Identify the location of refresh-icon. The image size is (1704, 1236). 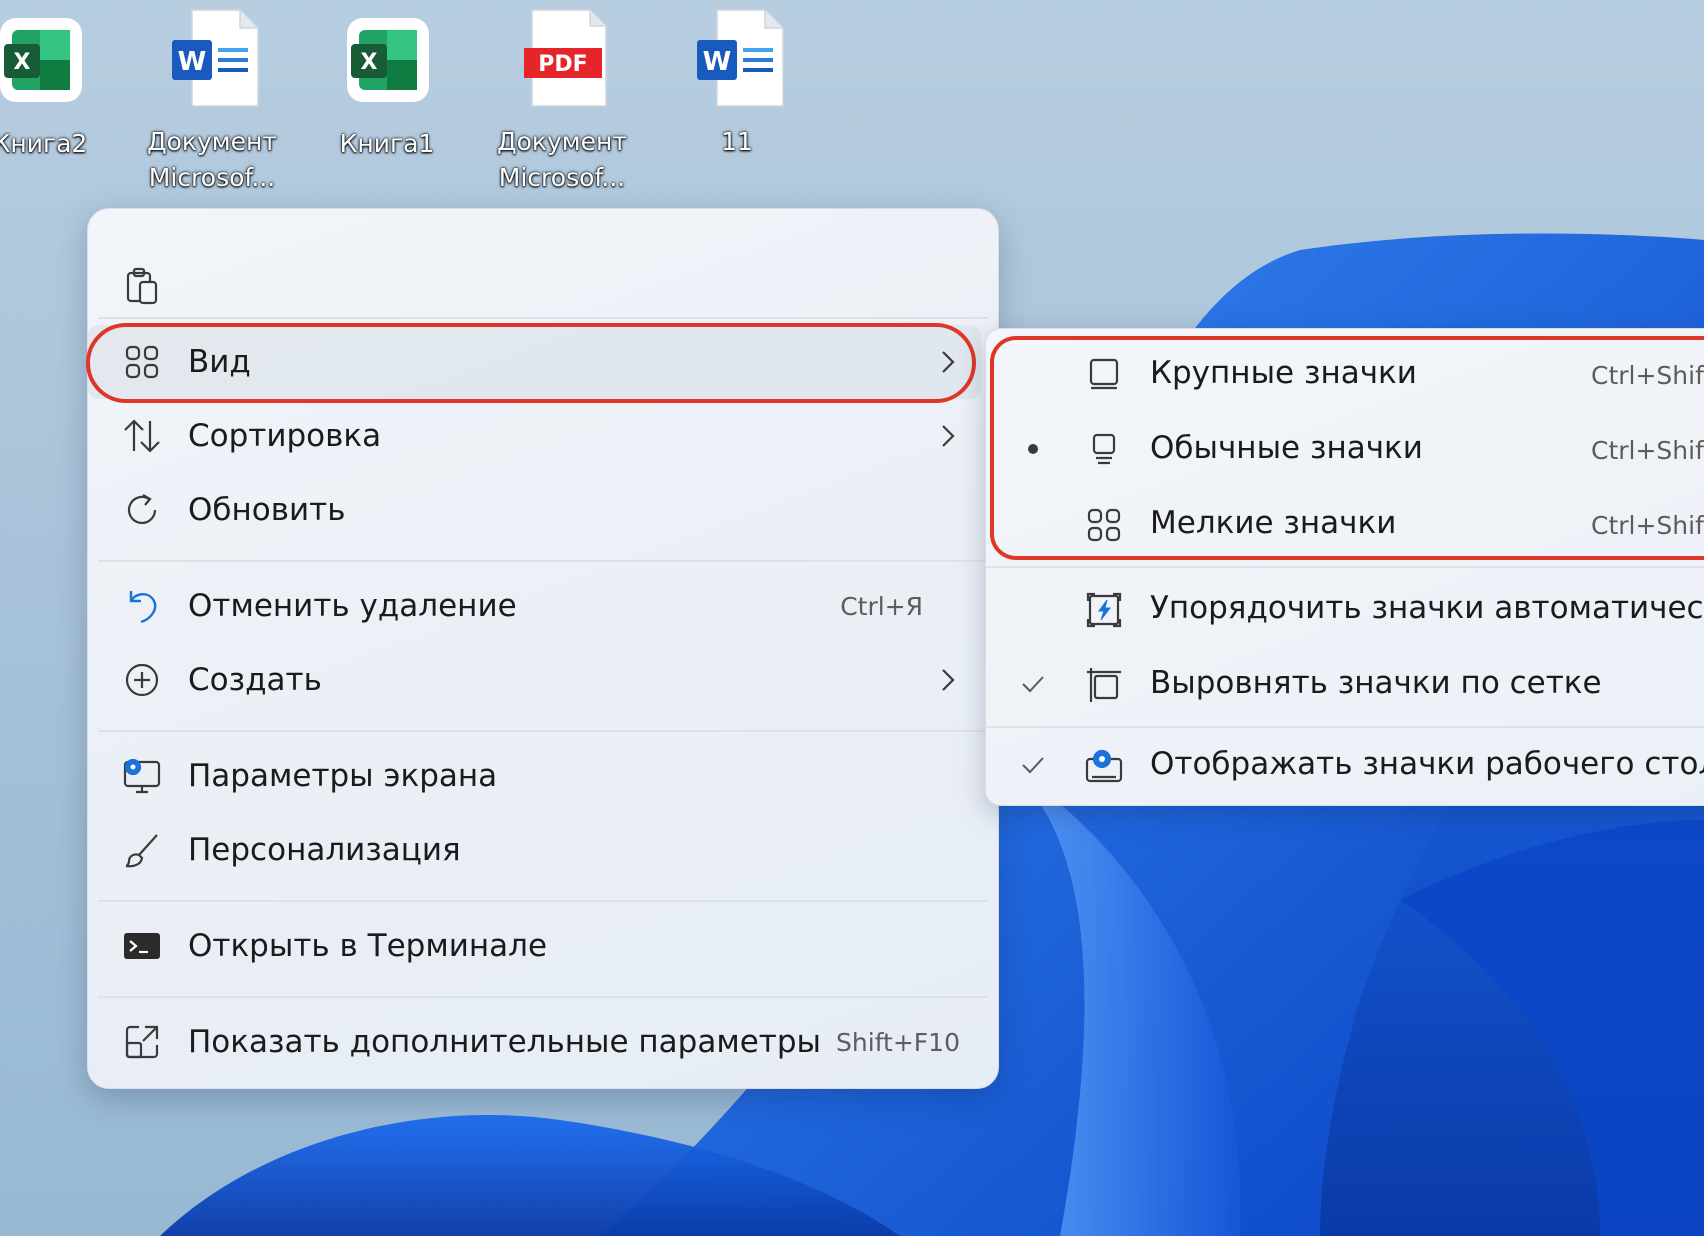
(142, 510).